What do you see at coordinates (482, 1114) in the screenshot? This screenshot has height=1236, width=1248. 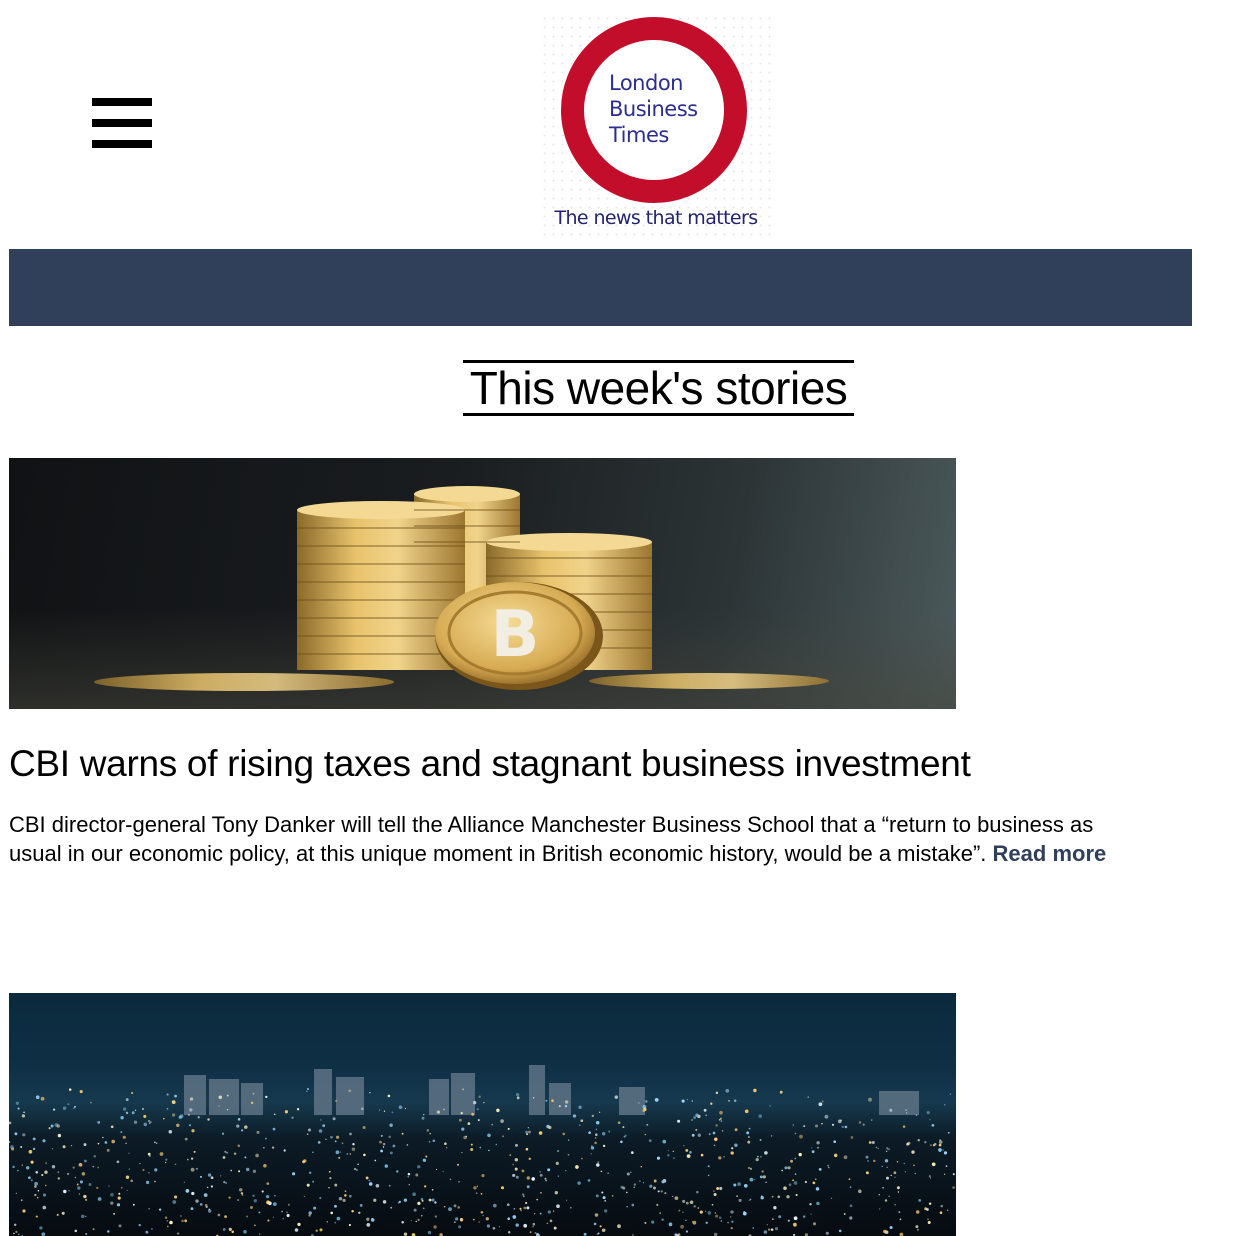 I see `story-image-city-night` at bounding box center [482, 1114].